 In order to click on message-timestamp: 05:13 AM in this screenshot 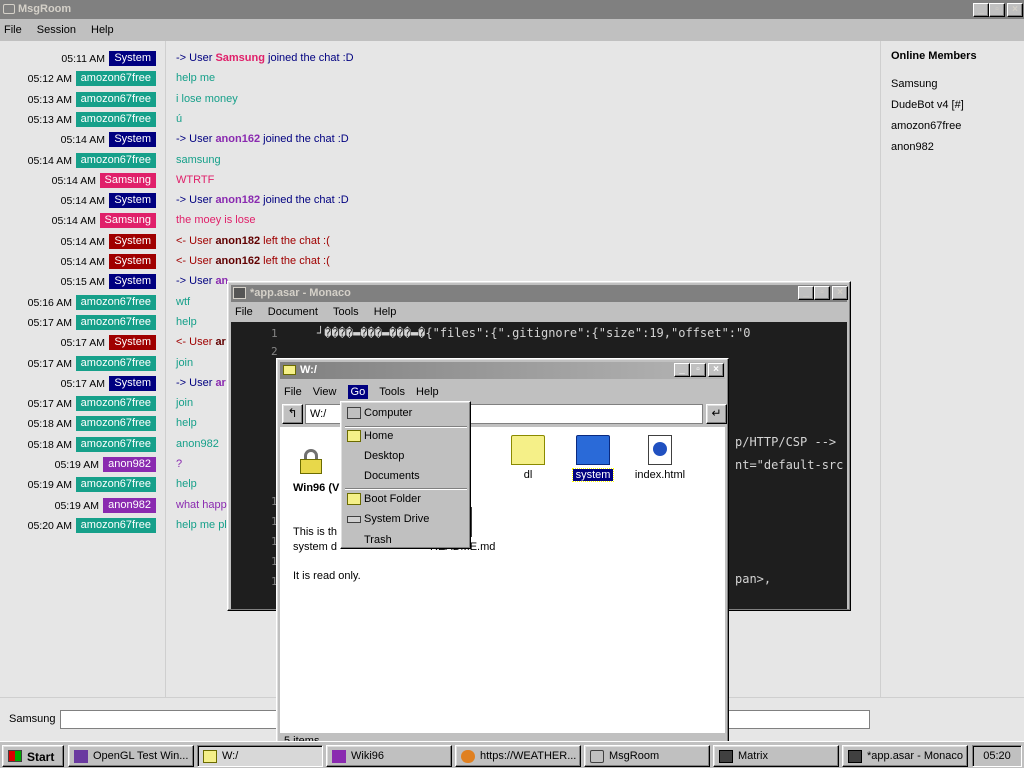, I will do `click(49, 119)`.